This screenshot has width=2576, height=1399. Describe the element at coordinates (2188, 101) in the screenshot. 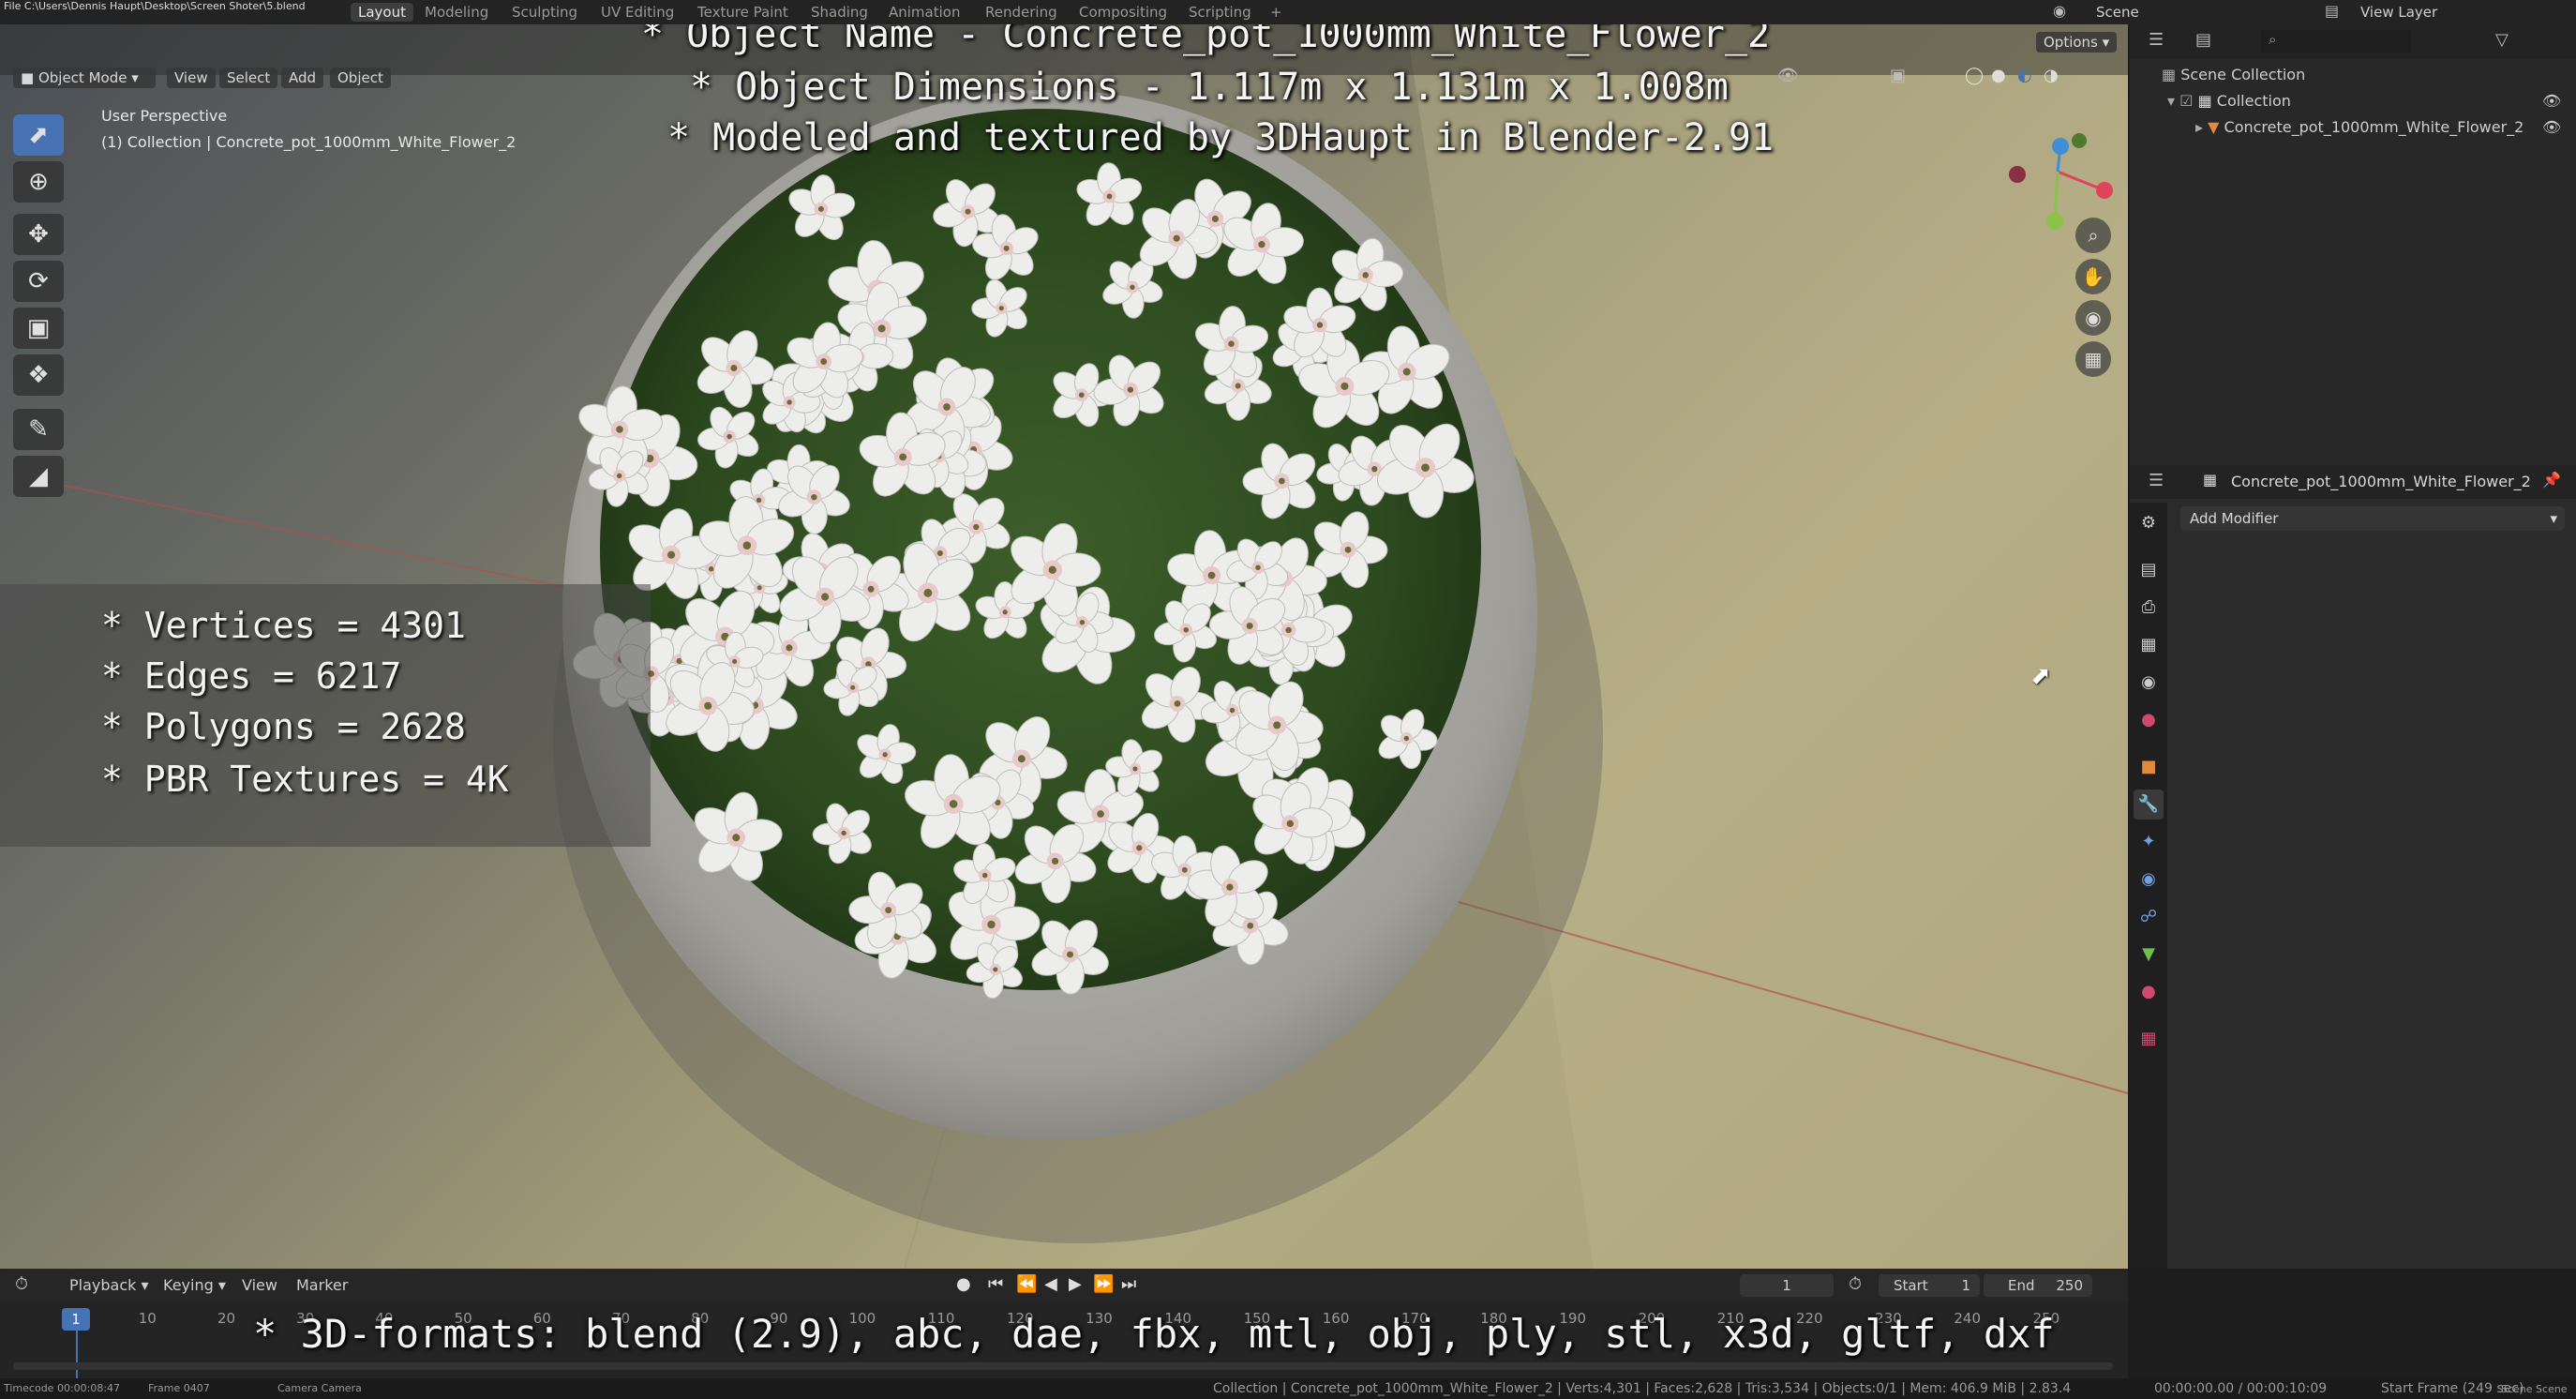

I see `checkbox-icon: ☑` at that location.